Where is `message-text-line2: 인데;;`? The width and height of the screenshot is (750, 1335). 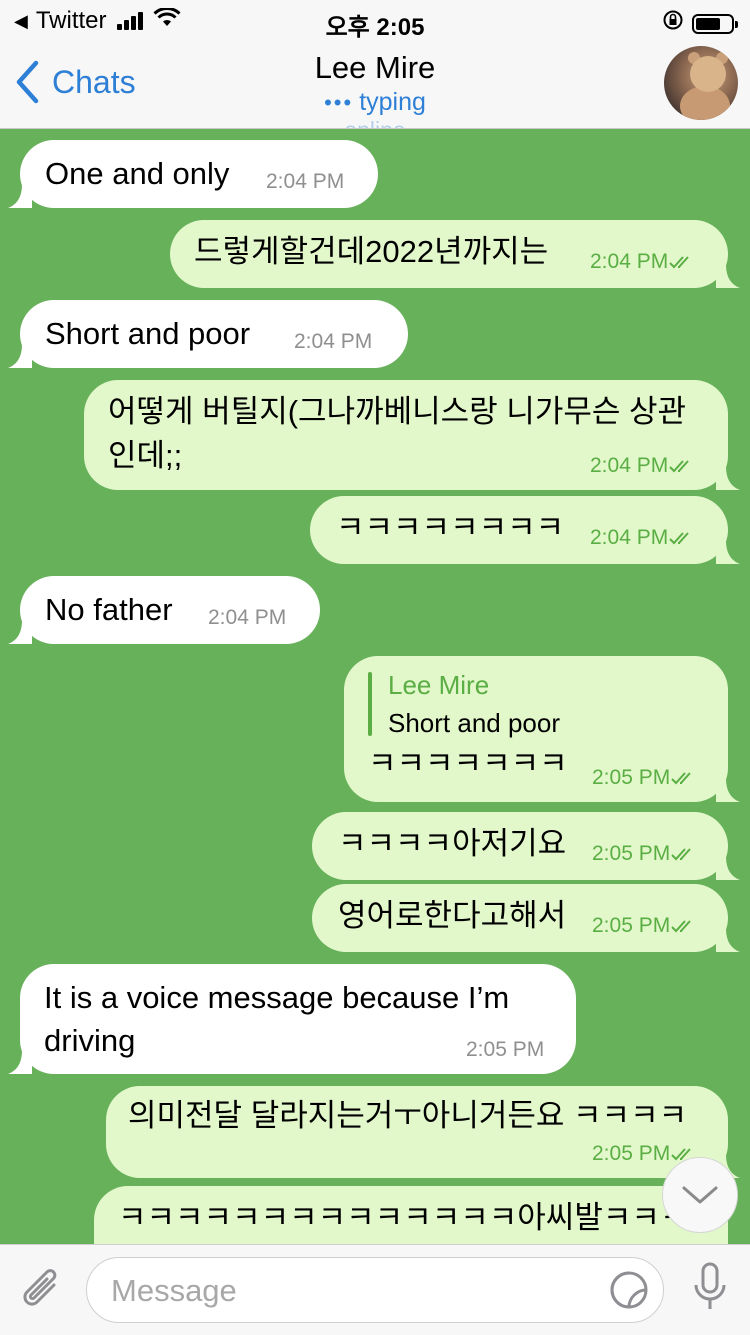
message-text-line2: 인데;; is located at coordinates (145, 455).